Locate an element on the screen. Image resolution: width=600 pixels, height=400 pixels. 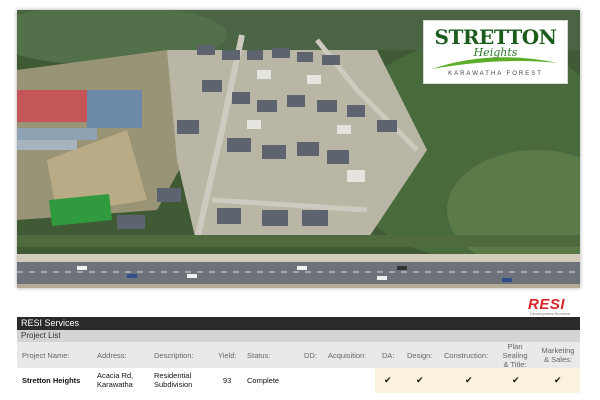
row-address-line1: Acacia Rd, is located at coordinates (115, 375).